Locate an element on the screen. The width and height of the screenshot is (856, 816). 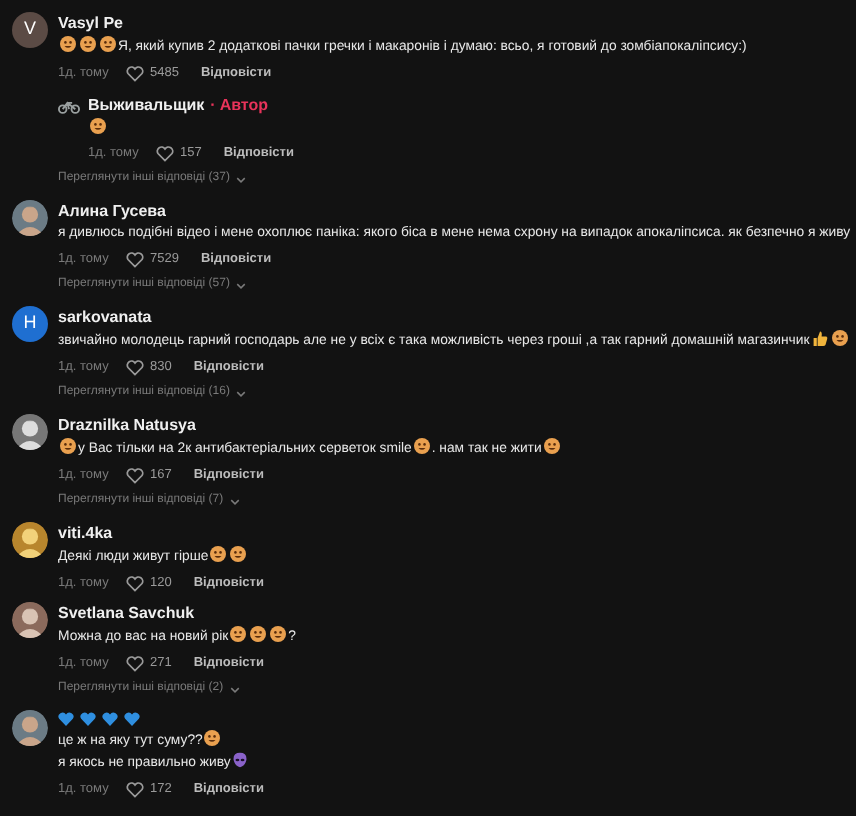
alien-emoji-icon is located at coordinates (240, 760).